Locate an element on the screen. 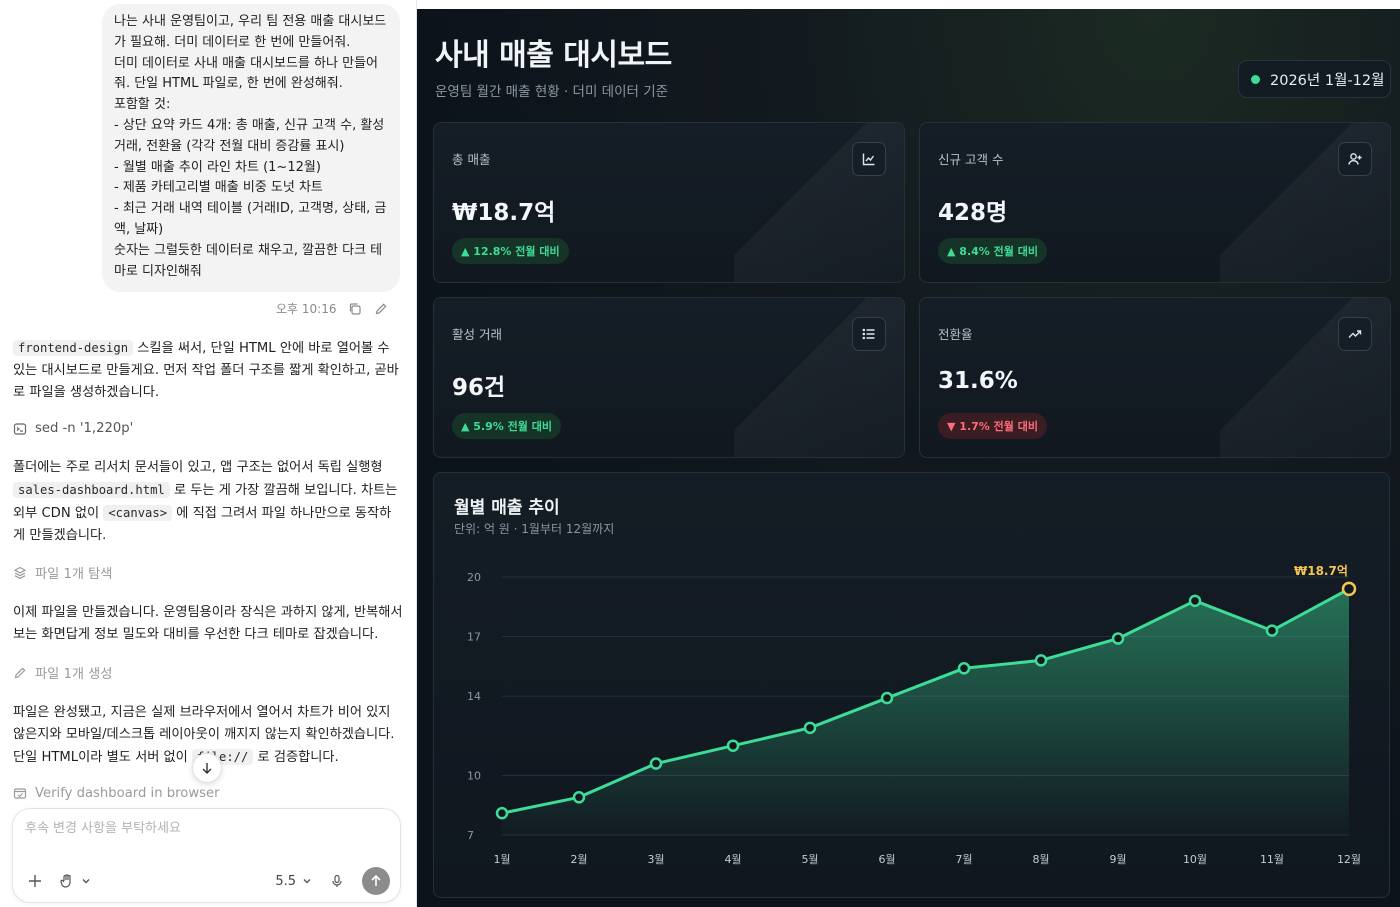 Image resolution: width=1400 pixels, height=907 pixels. line-chart-icon is located at coordinates (869, 159).